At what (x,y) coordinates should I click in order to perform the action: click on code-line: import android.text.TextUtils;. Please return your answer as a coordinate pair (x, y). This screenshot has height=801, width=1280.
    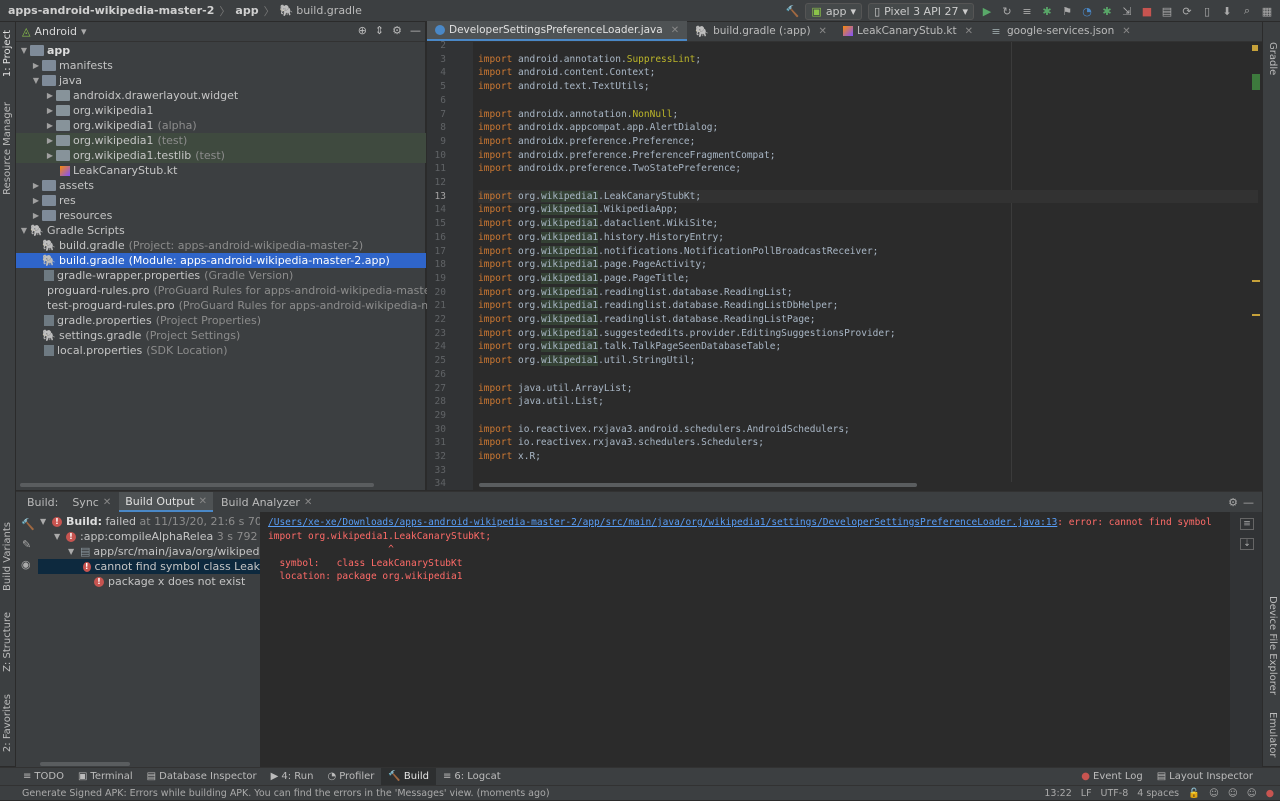
    Looking at the image, I should click on (564, 87).